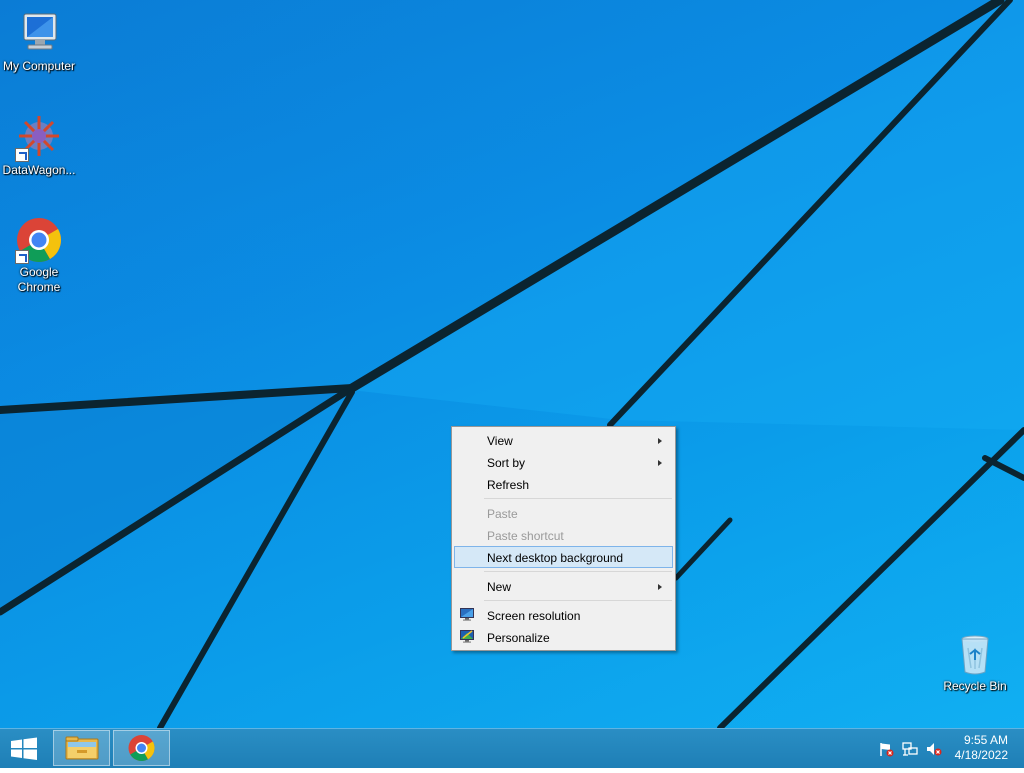 The image size is (1024, 773). I want to click on desktop-icon-label: Recycle Bin, so click(975, 686).